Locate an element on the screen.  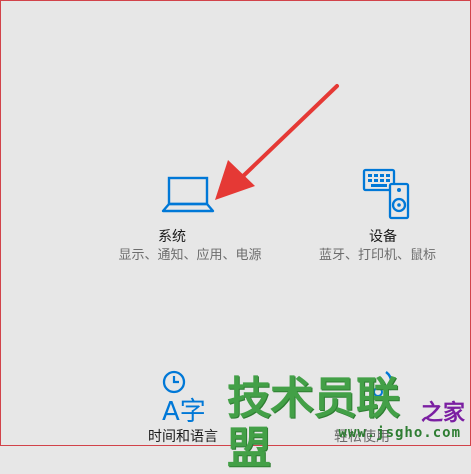
tile-system-description: 显示、通知、应用、电源 is located at coordinates (190, 255).